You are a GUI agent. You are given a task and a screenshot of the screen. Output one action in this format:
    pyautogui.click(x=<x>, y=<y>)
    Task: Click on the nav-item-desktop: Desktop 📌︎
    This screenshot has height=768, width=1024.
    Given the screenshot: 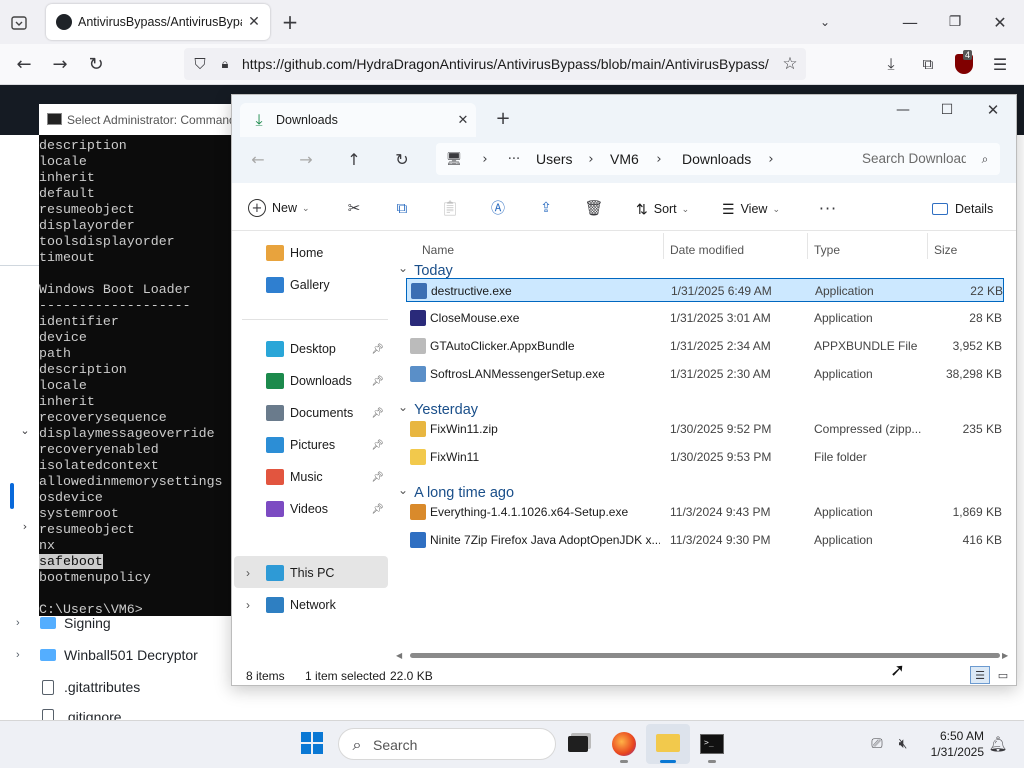 What is the action you would take?
    pyautogui.click(x=315, y=349)
    